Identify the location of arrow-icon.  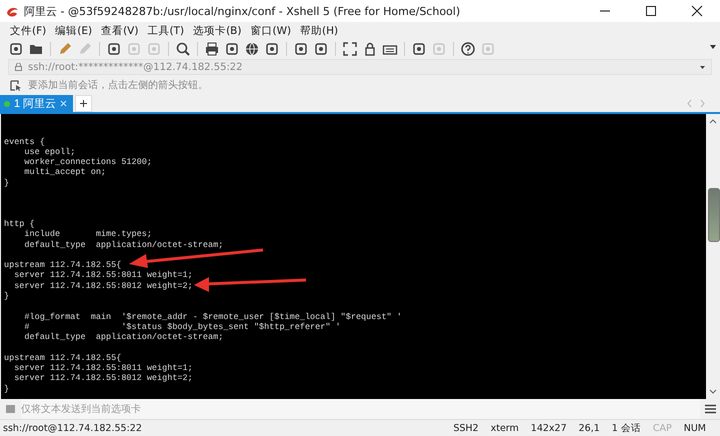
(16, 85).